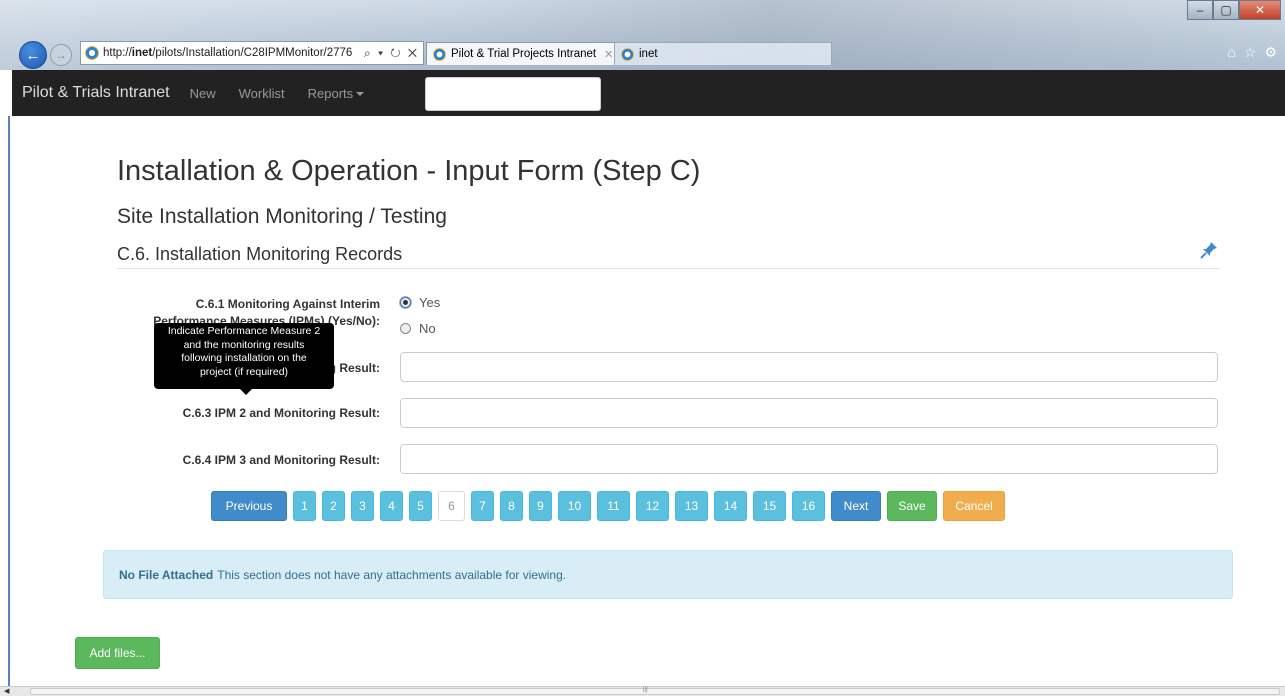  Describe the element at coordinates (427, 328) in the screenshot. I see `radio-no-label: No` at that location.